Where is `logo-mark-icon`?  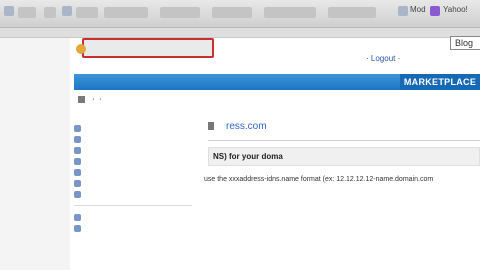
logo-mark-icon is located at coordinates (81, 49).